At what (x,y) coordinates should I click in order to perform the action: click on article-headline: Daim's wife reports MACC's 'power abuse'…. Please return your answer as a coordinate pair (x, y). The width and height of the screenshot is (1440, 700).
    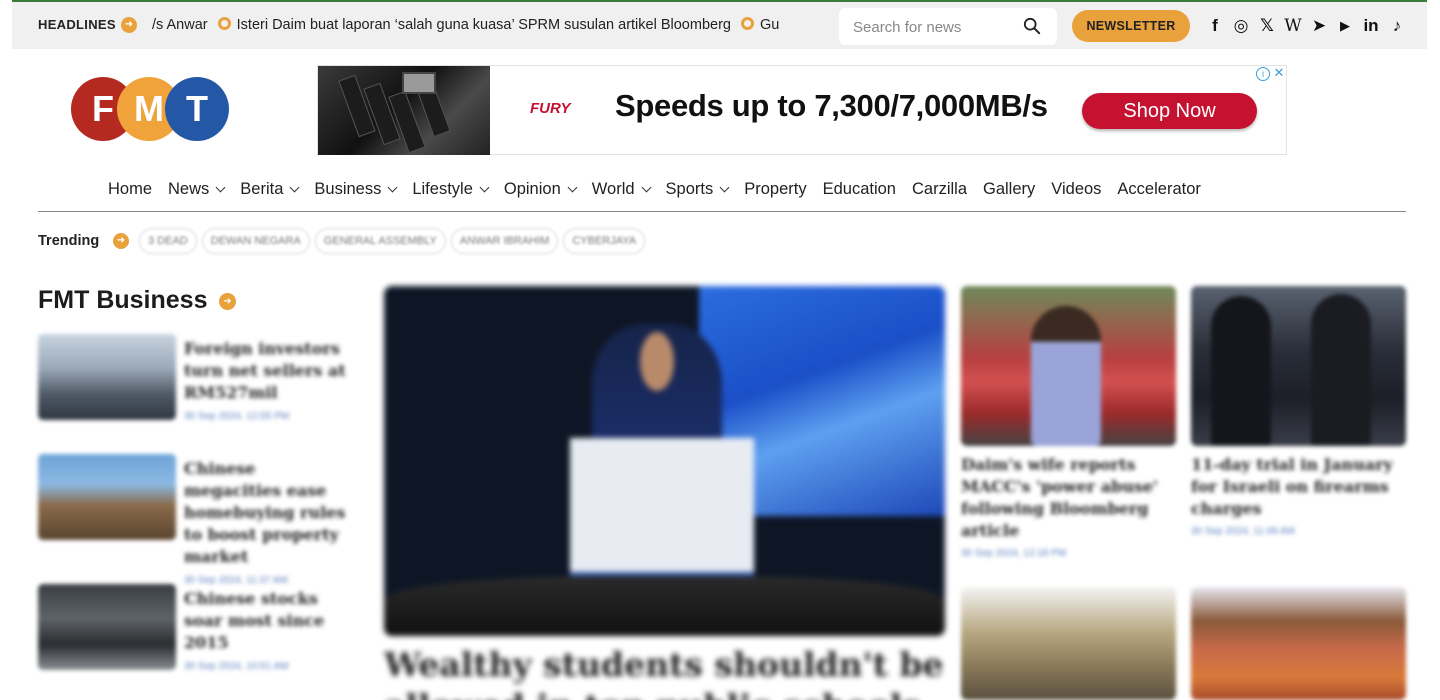
    Looking at the image, I should click on (1068, 507).